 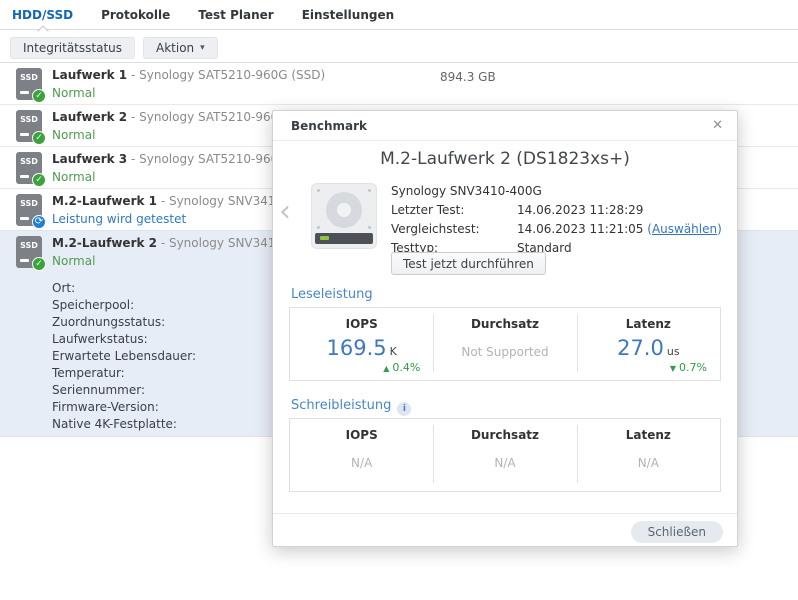 What do you see at coordinates (640, 348) in the screenshot?
I see `read-latency-value: 27.0` at bounding box center [640, 348].